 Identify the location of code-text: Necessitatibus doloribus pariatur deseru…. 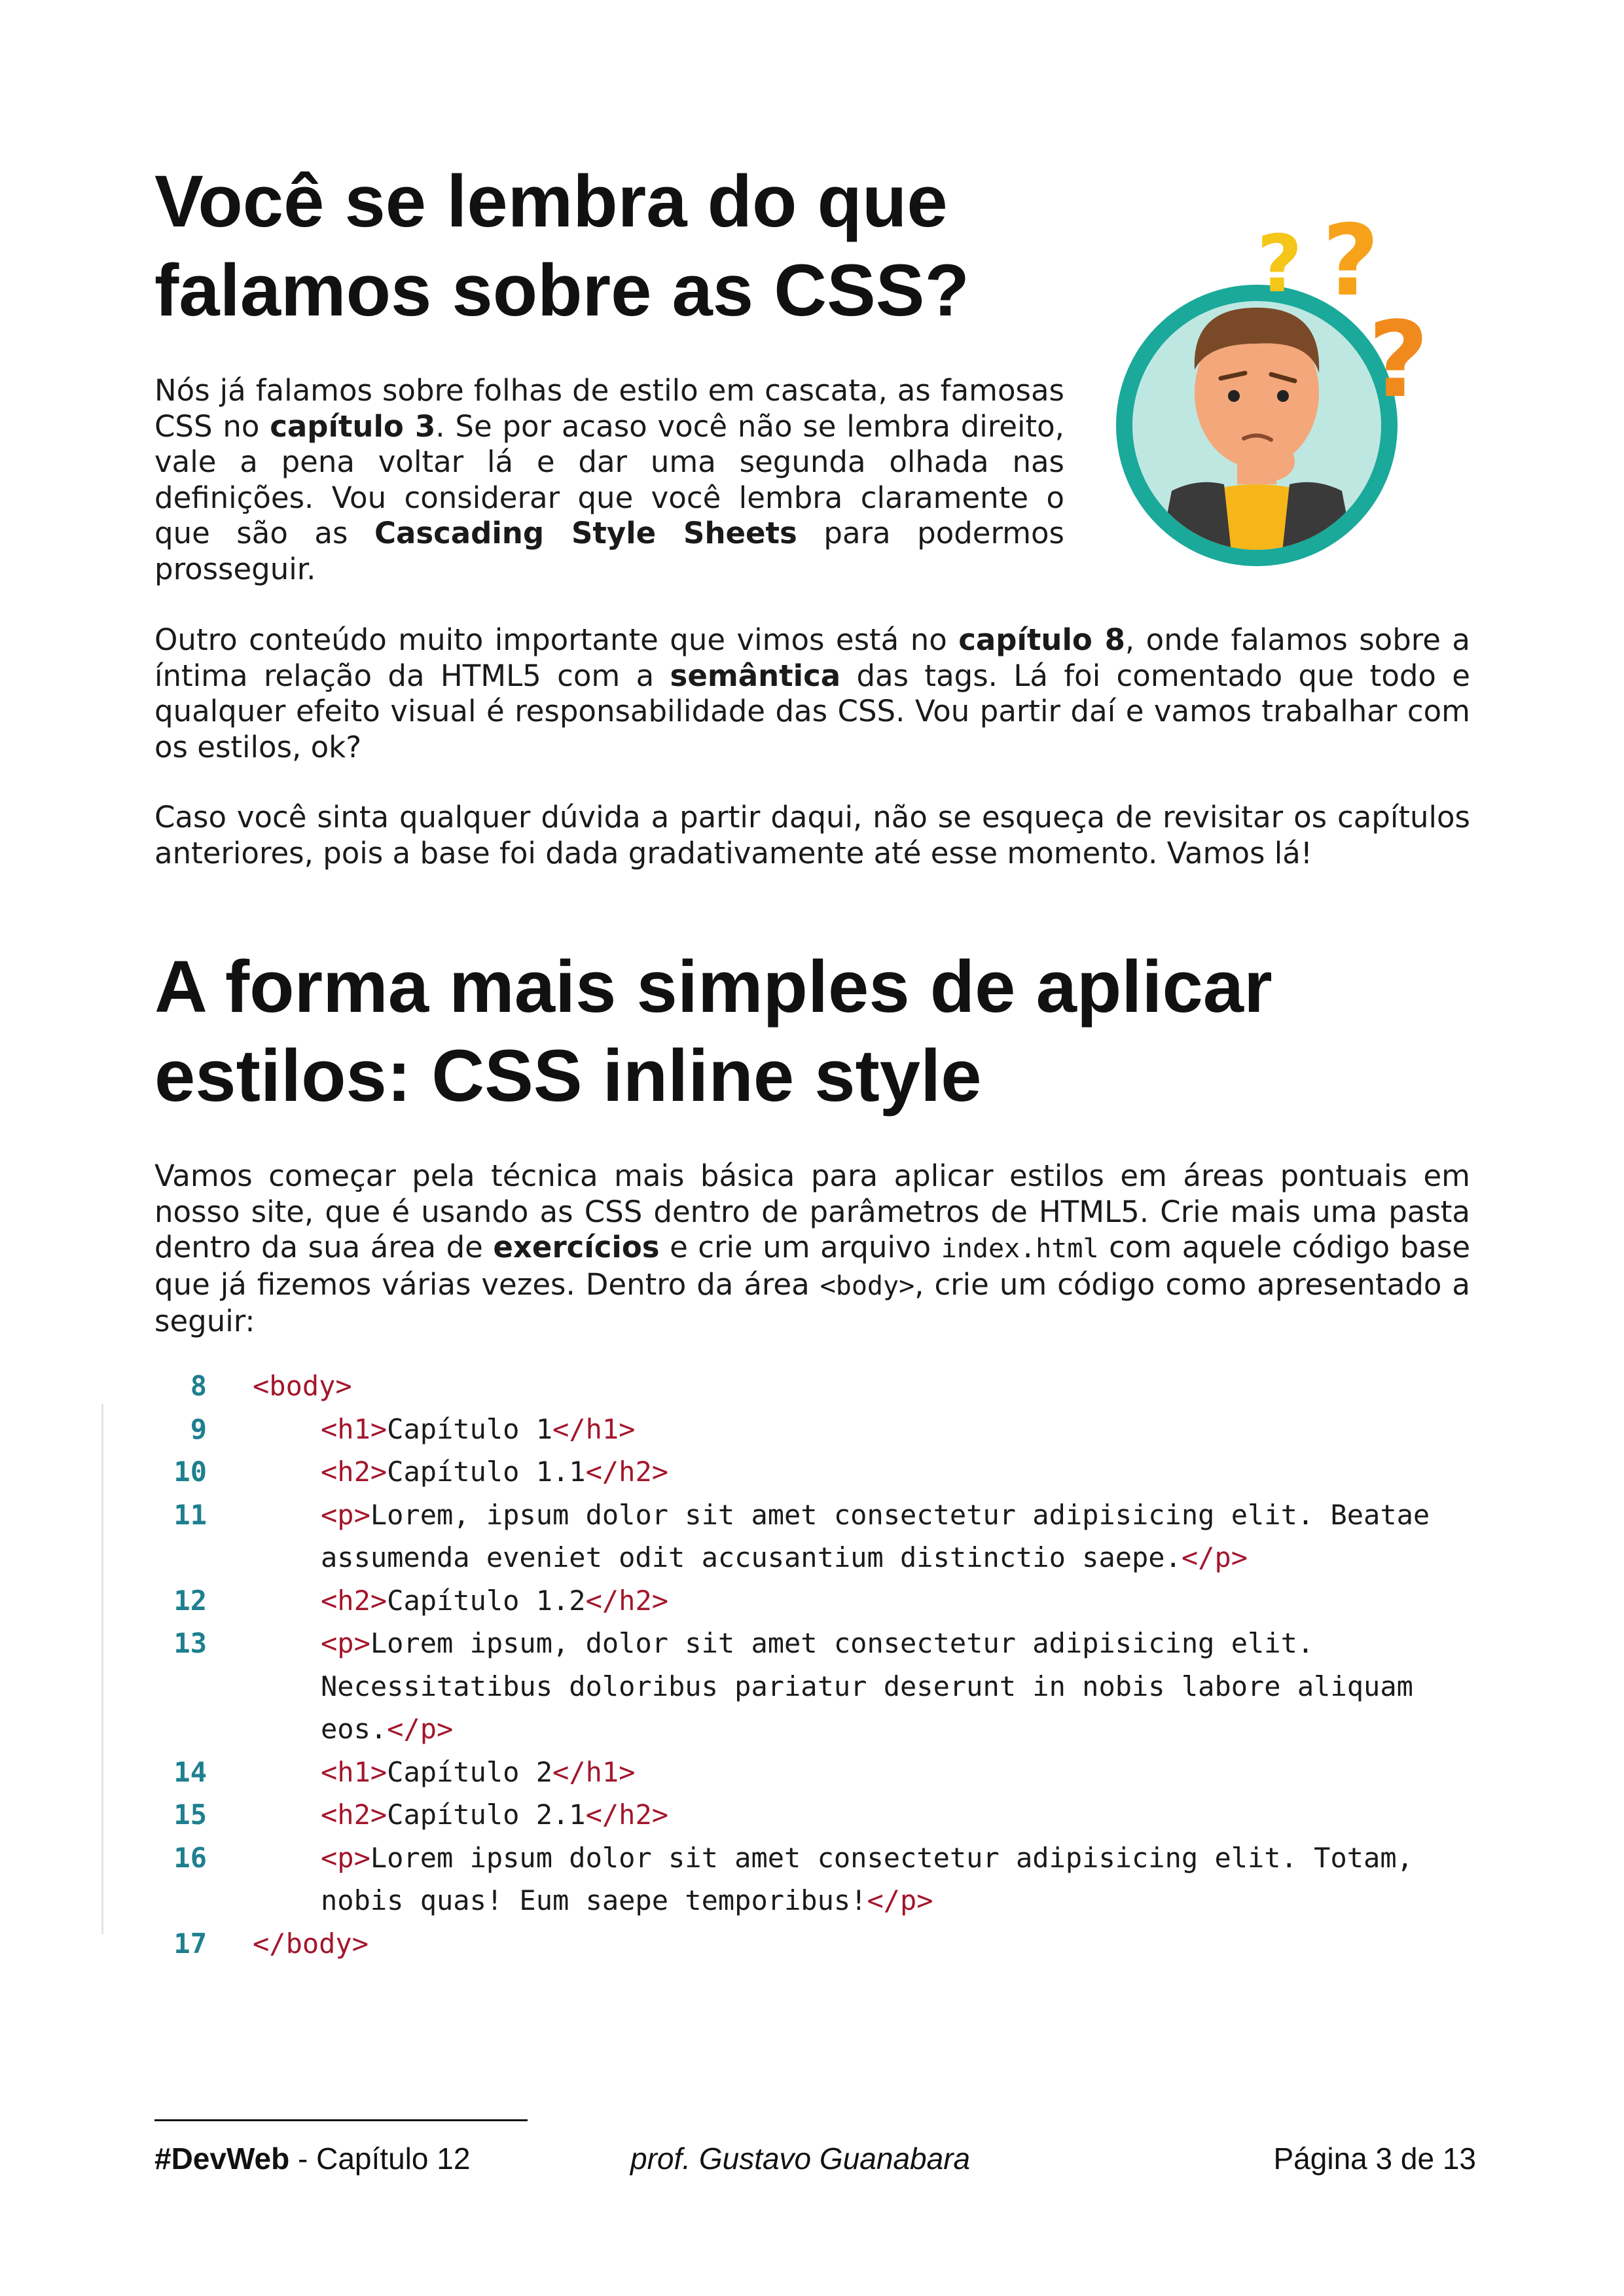
(867, 1686).